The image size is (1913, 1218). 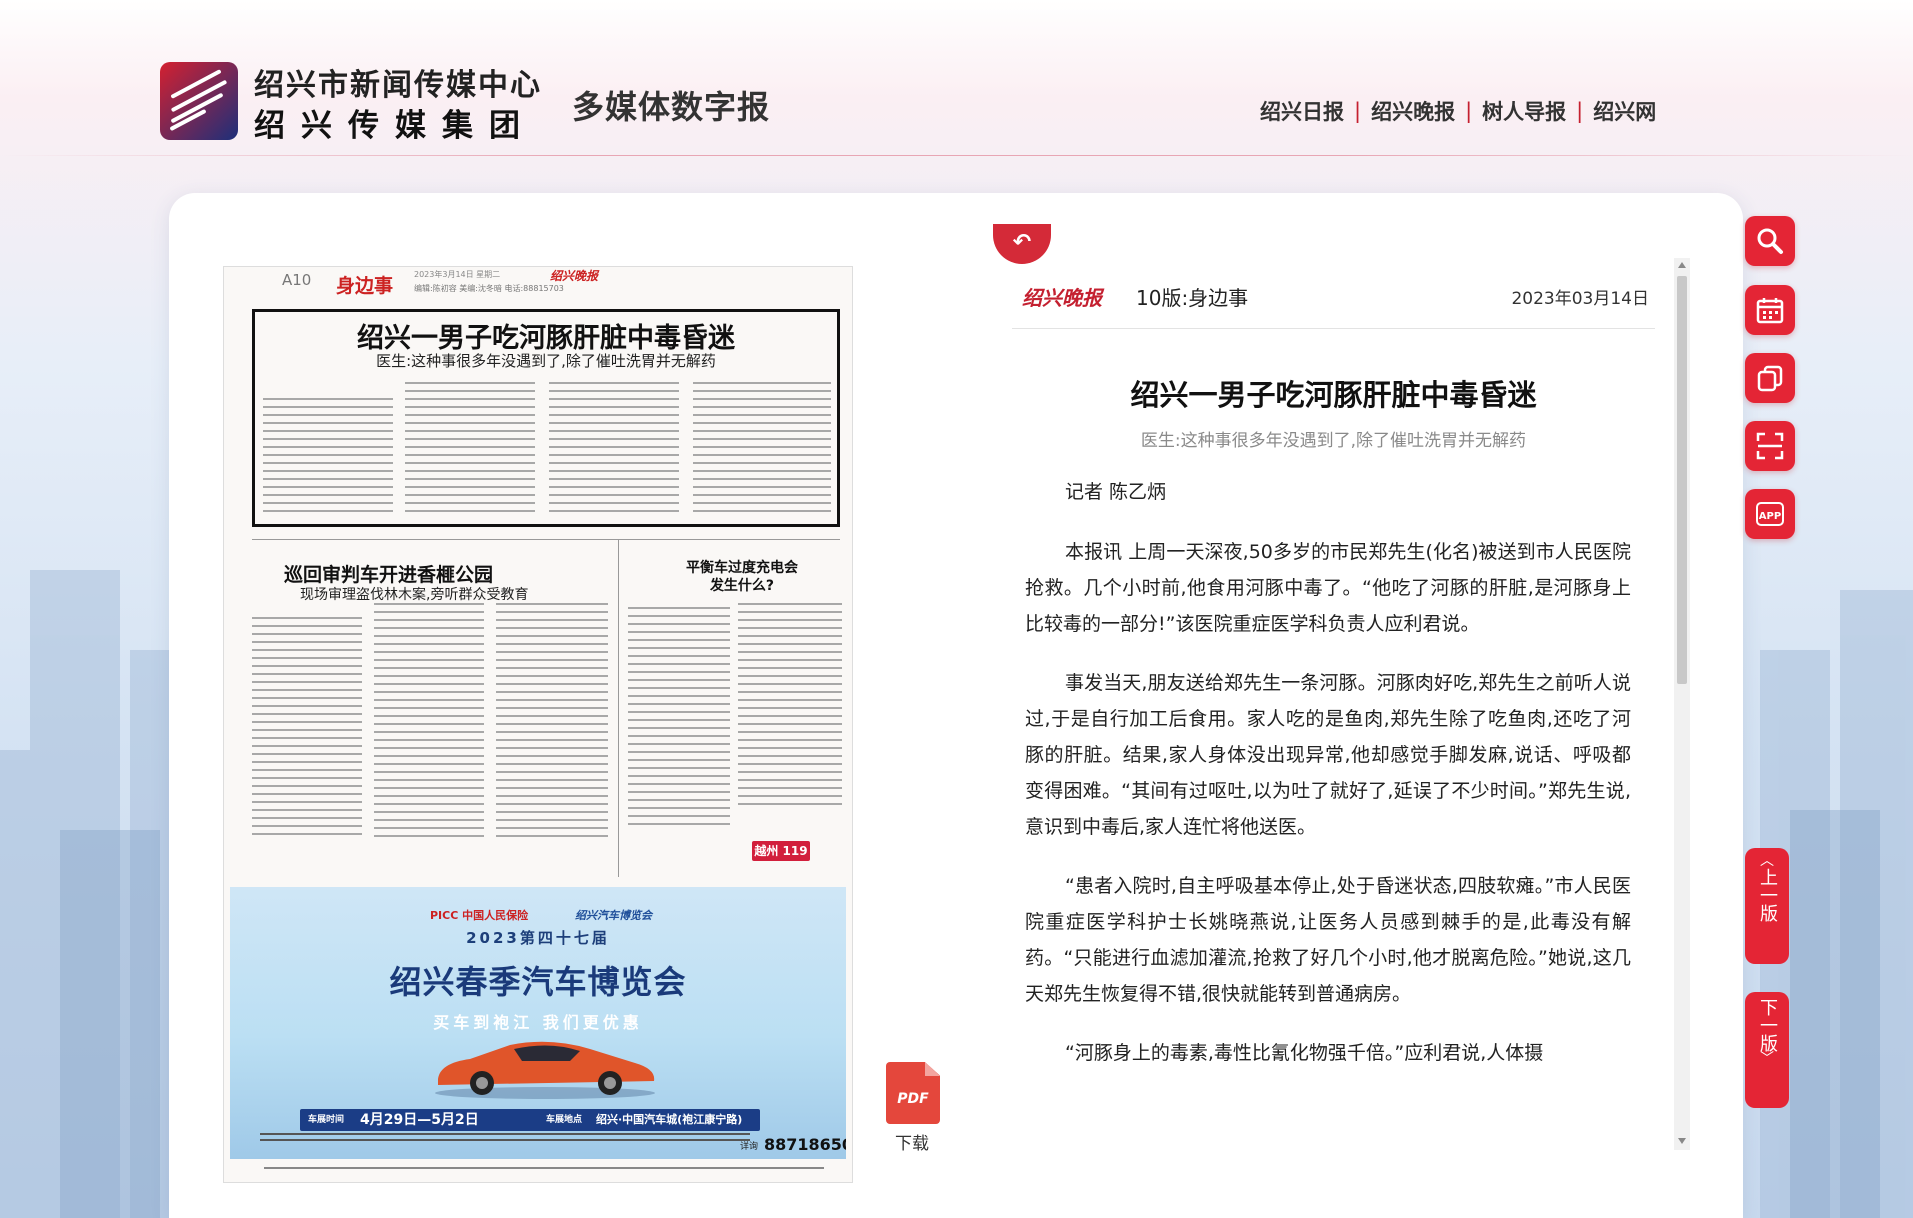 What do you see at coordinates (1333, 441) in the screenshot?
I see `article-subtitle: 医生:这种事很多年没遇到了,除了催吐洗胃并无解药` at bounding box center [1333, 441].